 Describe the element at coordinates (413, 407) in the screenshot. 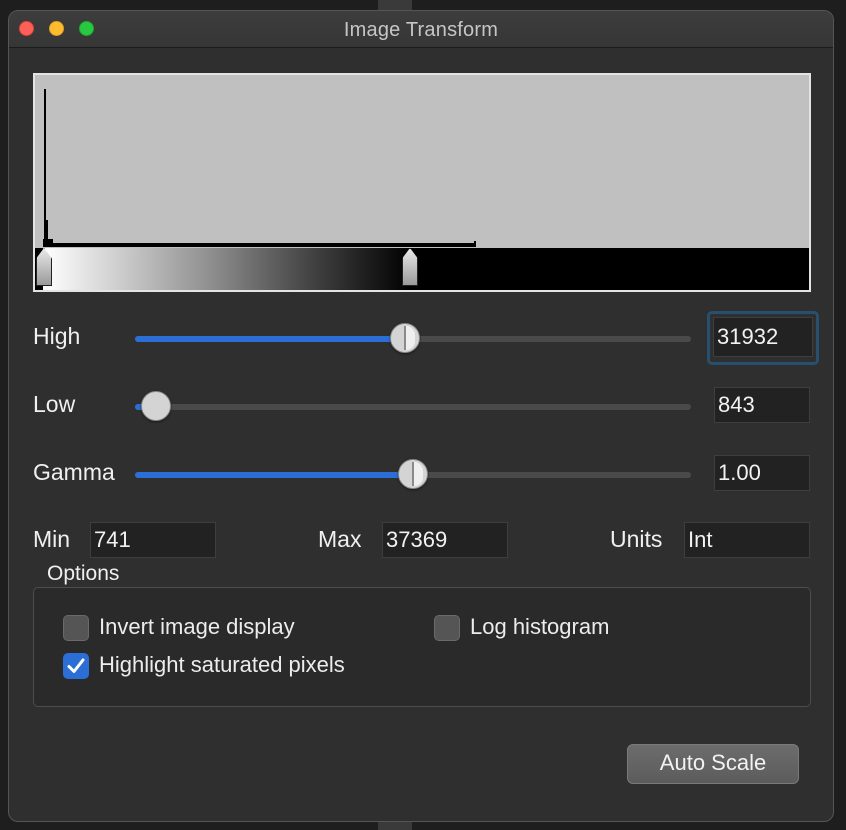

I see `low-slider-track` at that location.